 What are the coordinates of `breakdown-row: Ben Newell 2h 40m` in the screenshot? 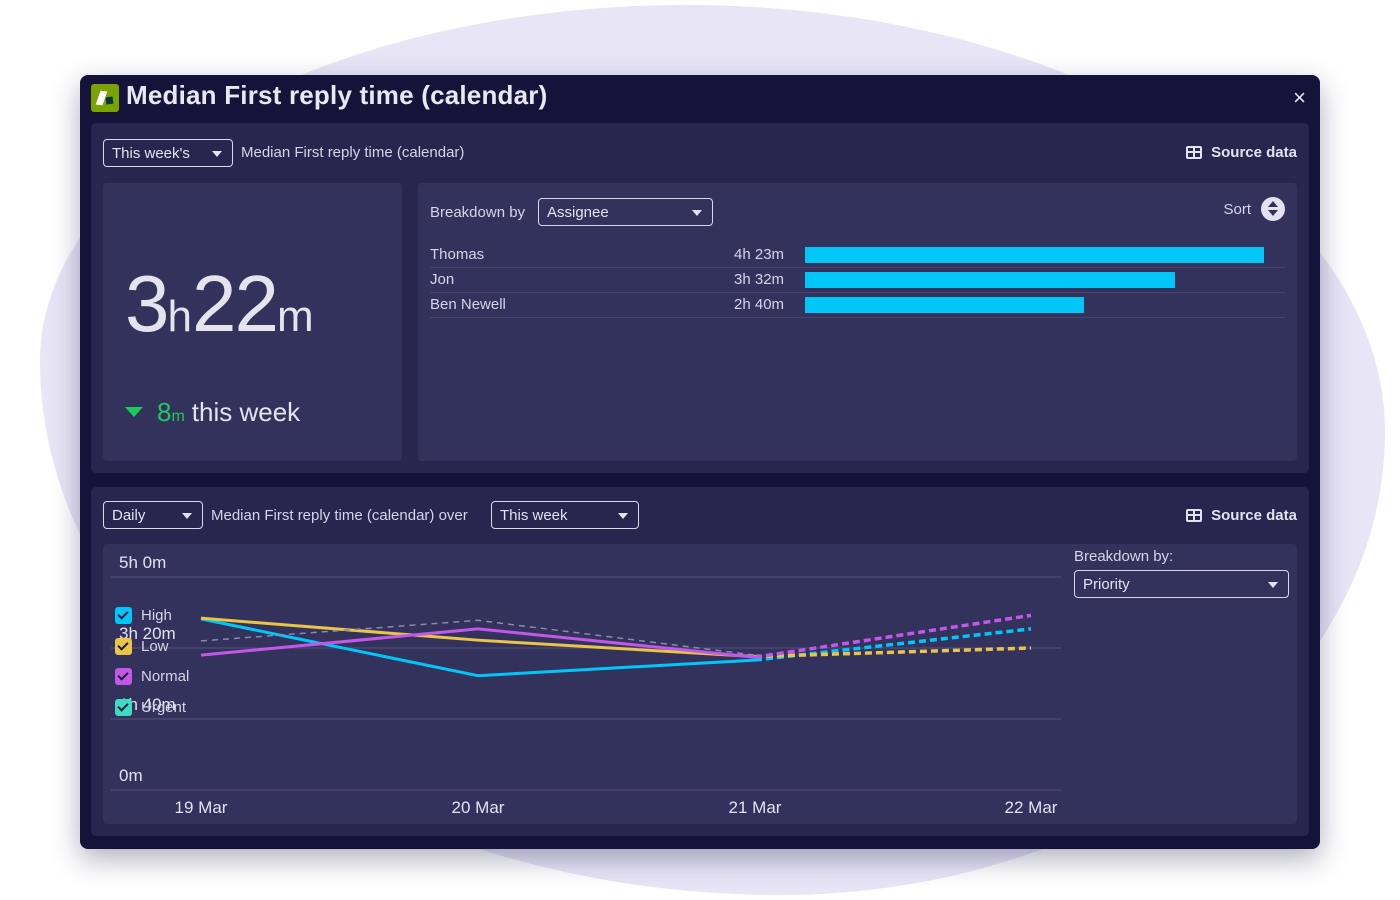 It's located at (857, 305).